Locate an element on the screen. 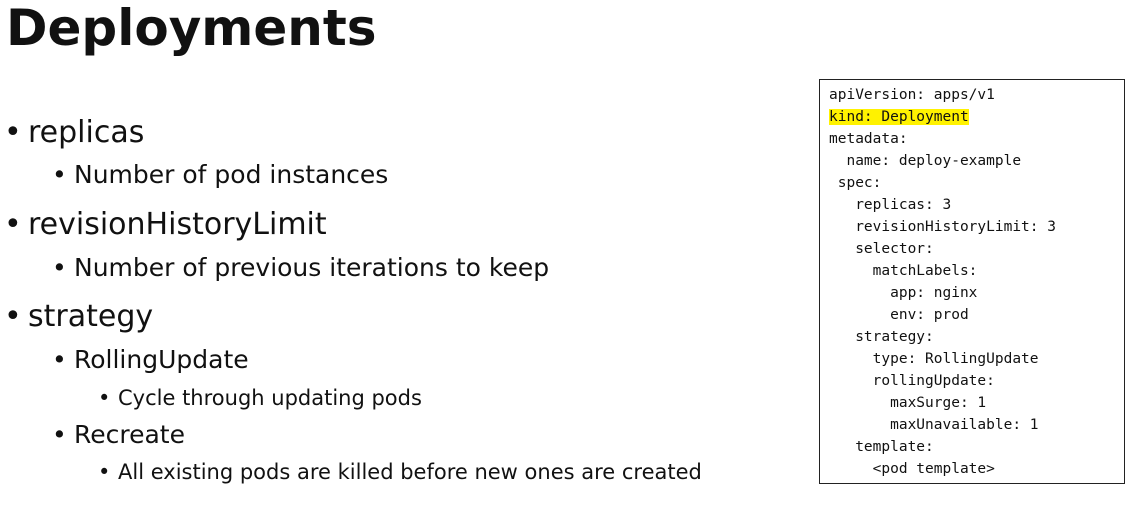  code-line: app: nginx is located at coordinates (903, 293).